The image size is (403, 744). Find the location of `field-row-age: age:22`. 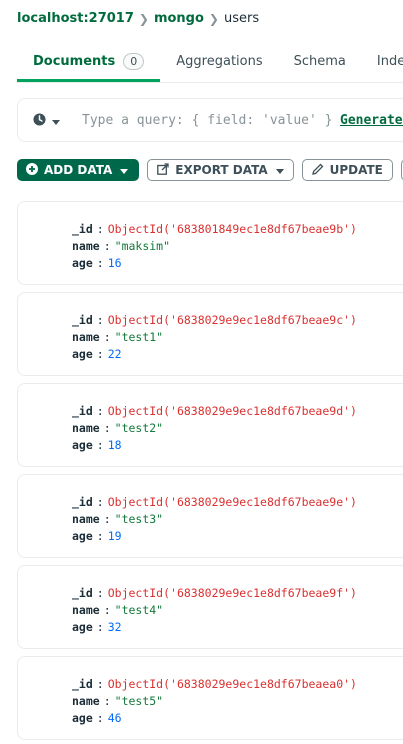

field-row-age: age:22 is located at coordinates (97, 354).